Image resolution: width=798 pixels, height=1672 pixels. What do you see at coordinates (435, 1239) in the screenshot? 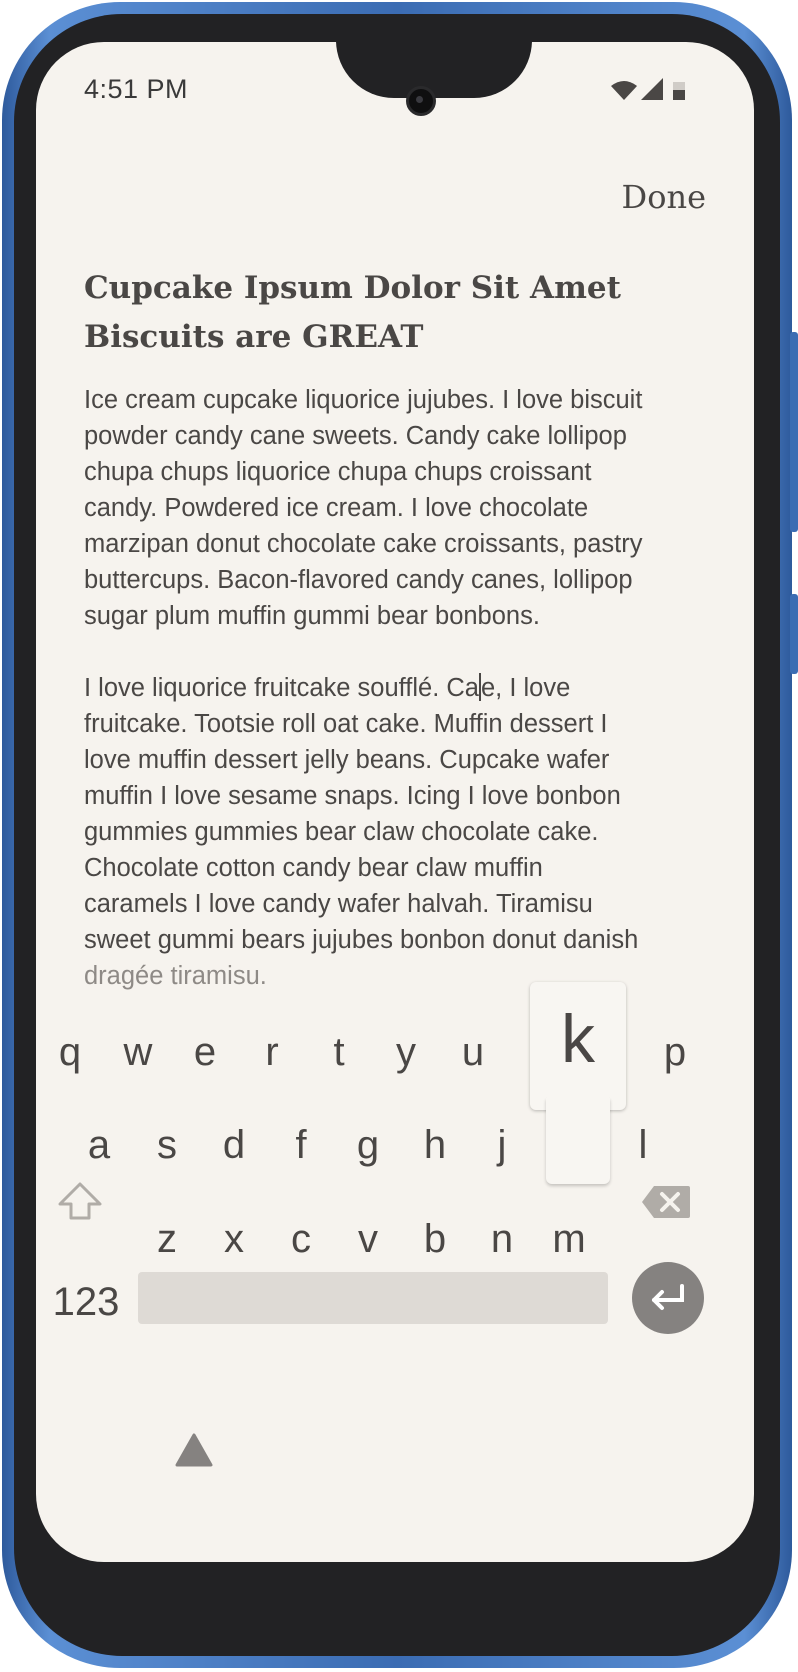
I see `key-b: b` at bounding box center [435, 1239].